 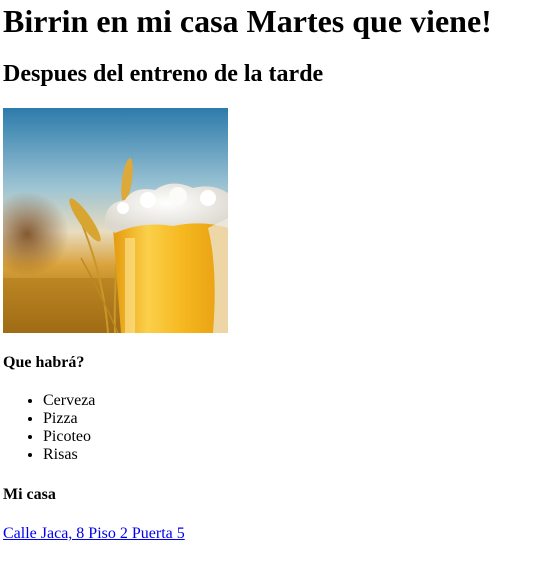 What do you see at coordinates (296, 419) in the screenshot?
I see `list-item: Pizza` at bounding box center [296, 419].